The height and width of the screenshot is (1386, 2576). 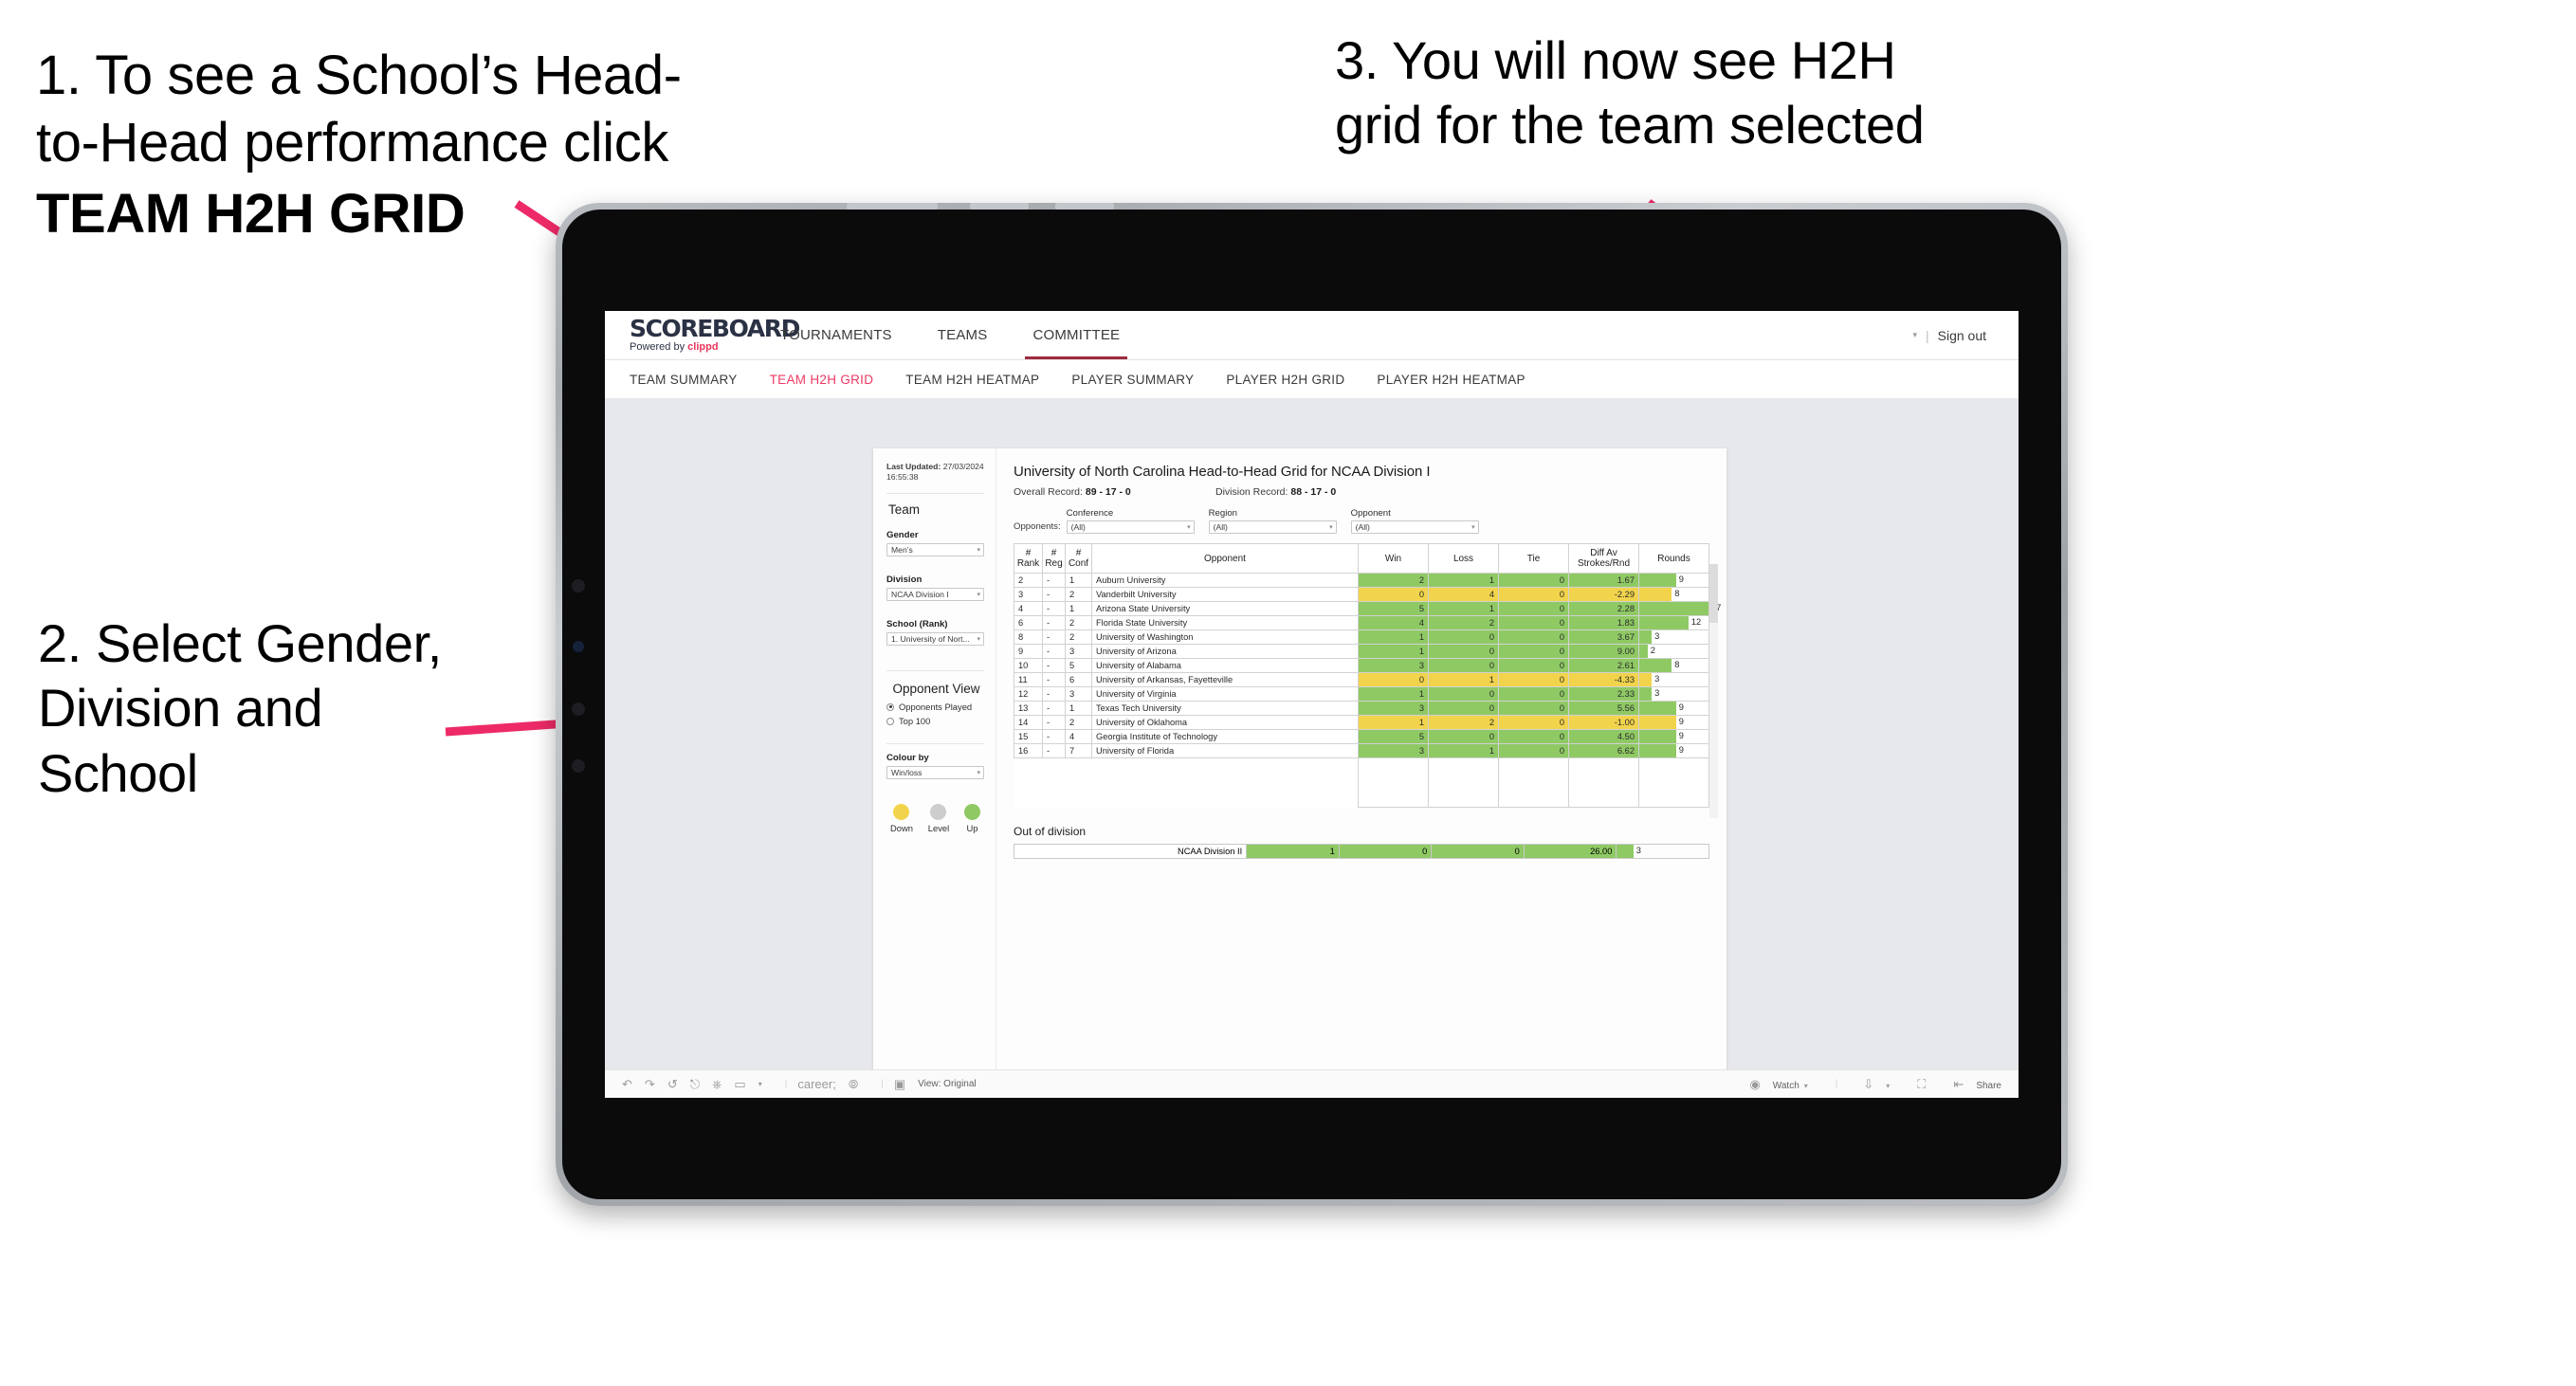 I want to click on cell-conf: 1, so click(x=1078, y=608).